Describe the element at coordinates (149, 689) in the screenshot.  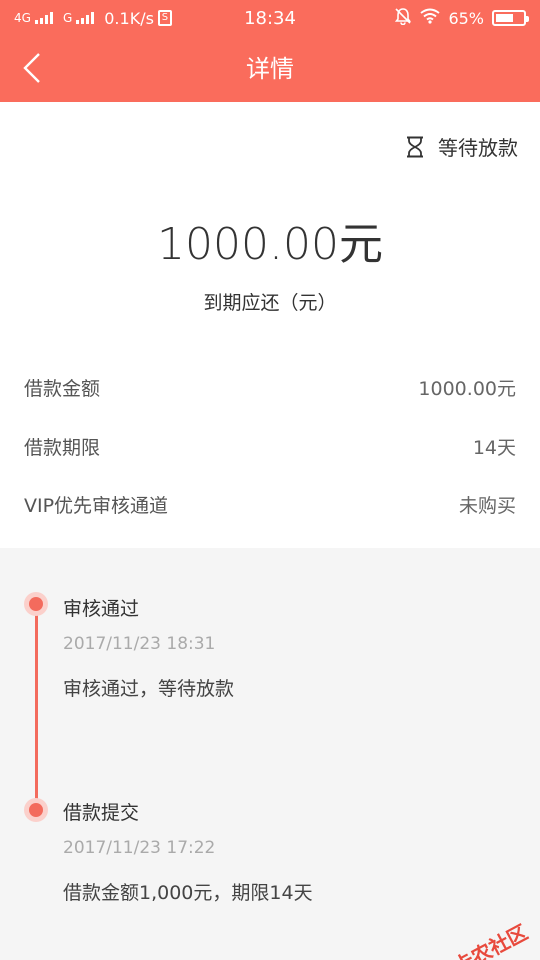
I see `timeline-desc: 审核通过，等待放款` at that location.